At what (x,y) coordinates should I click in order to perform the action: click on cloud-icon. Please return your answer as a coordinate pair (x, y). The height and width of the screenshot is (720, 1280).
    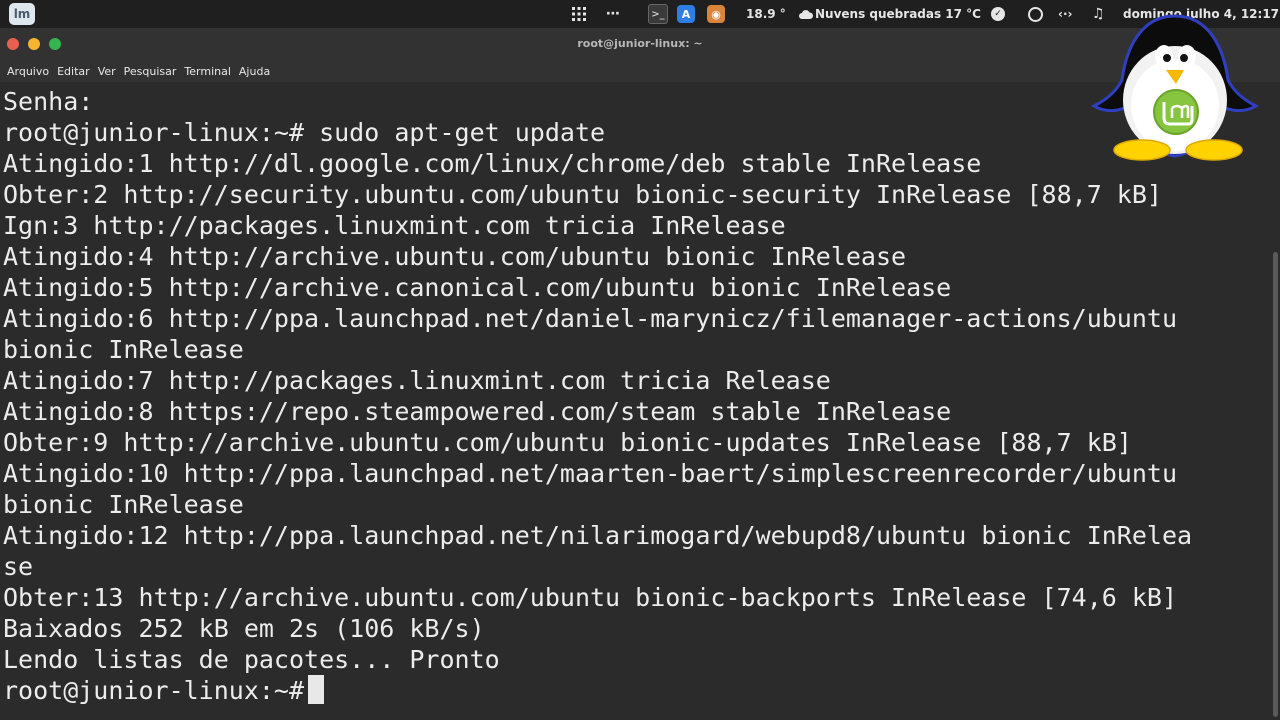
    Looking at the image, I should click on (806, 14).